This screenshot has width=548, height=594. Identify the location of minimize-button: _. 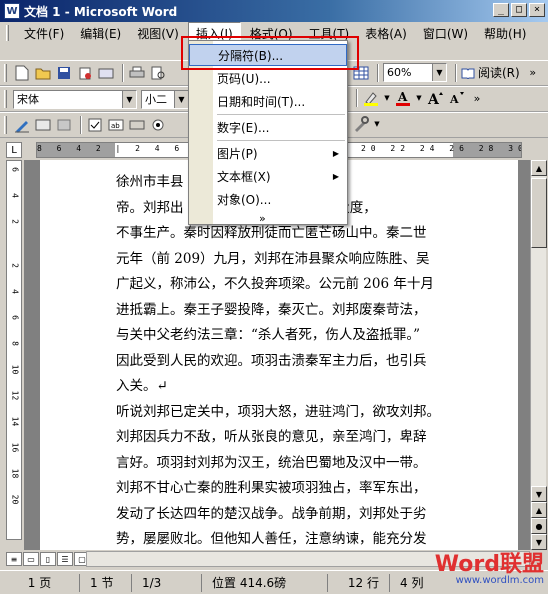
(501, 10).